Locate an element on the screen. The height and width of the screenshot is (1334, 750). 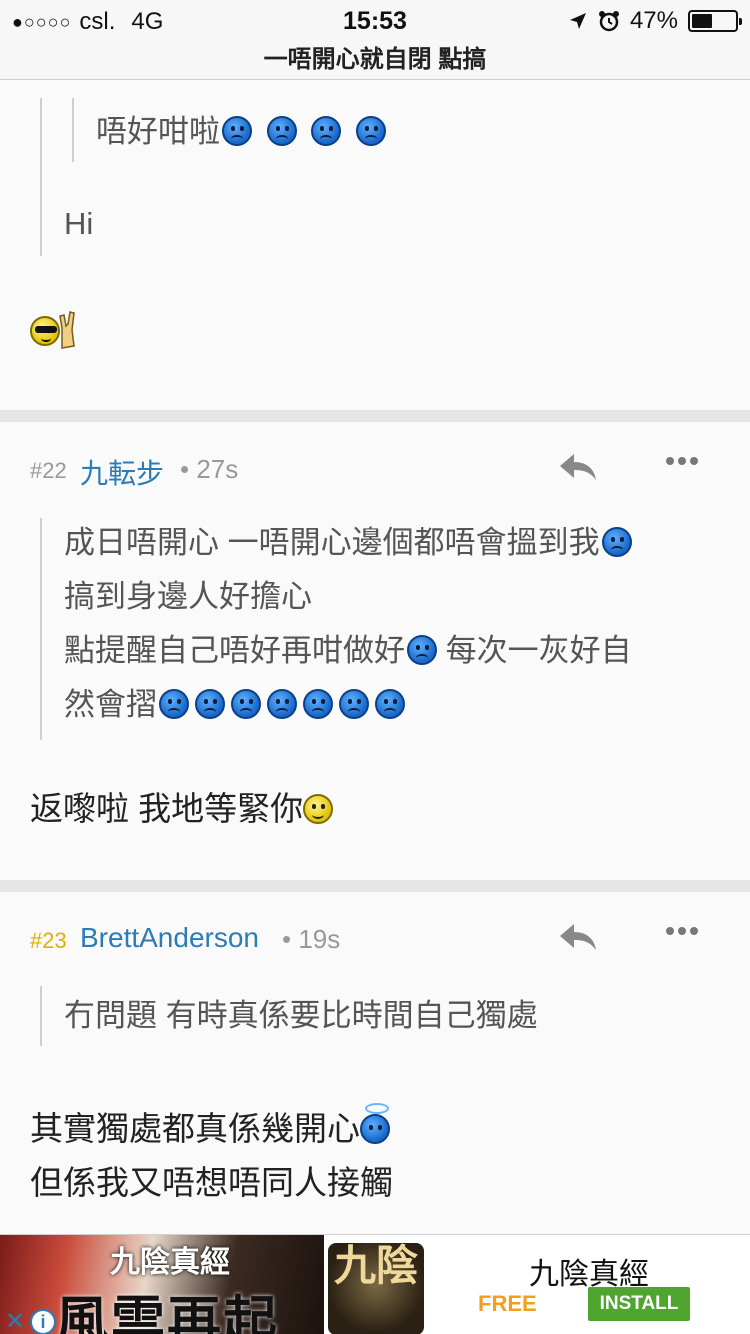
rock-hand-icon is located at coordinates (67, 330).